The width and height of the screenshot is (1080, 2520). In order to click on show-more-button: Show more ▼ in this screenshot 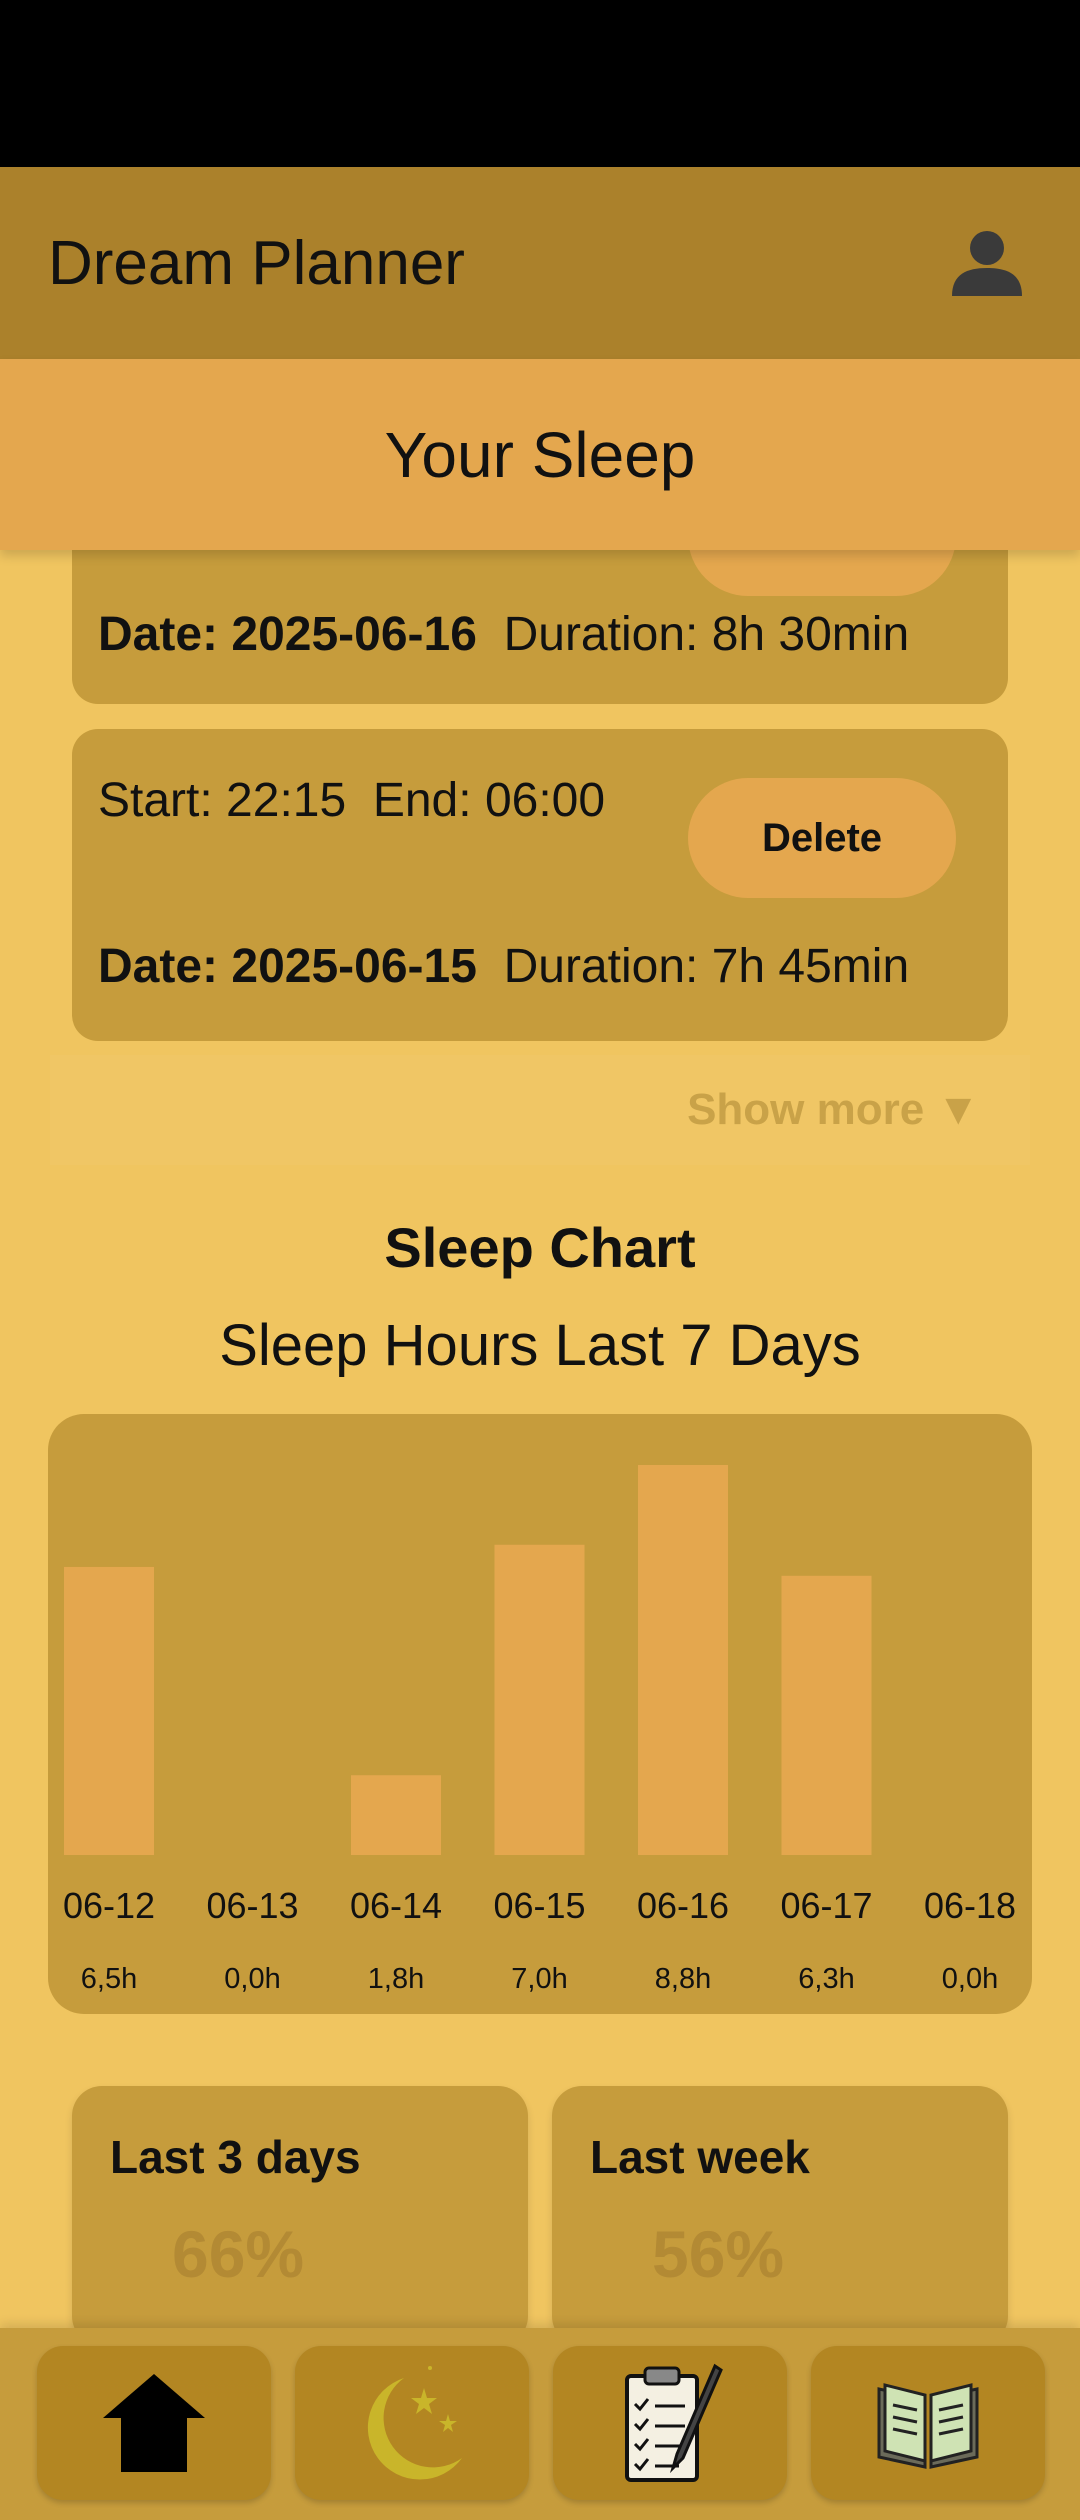, I will do `click(540, 1110)`.